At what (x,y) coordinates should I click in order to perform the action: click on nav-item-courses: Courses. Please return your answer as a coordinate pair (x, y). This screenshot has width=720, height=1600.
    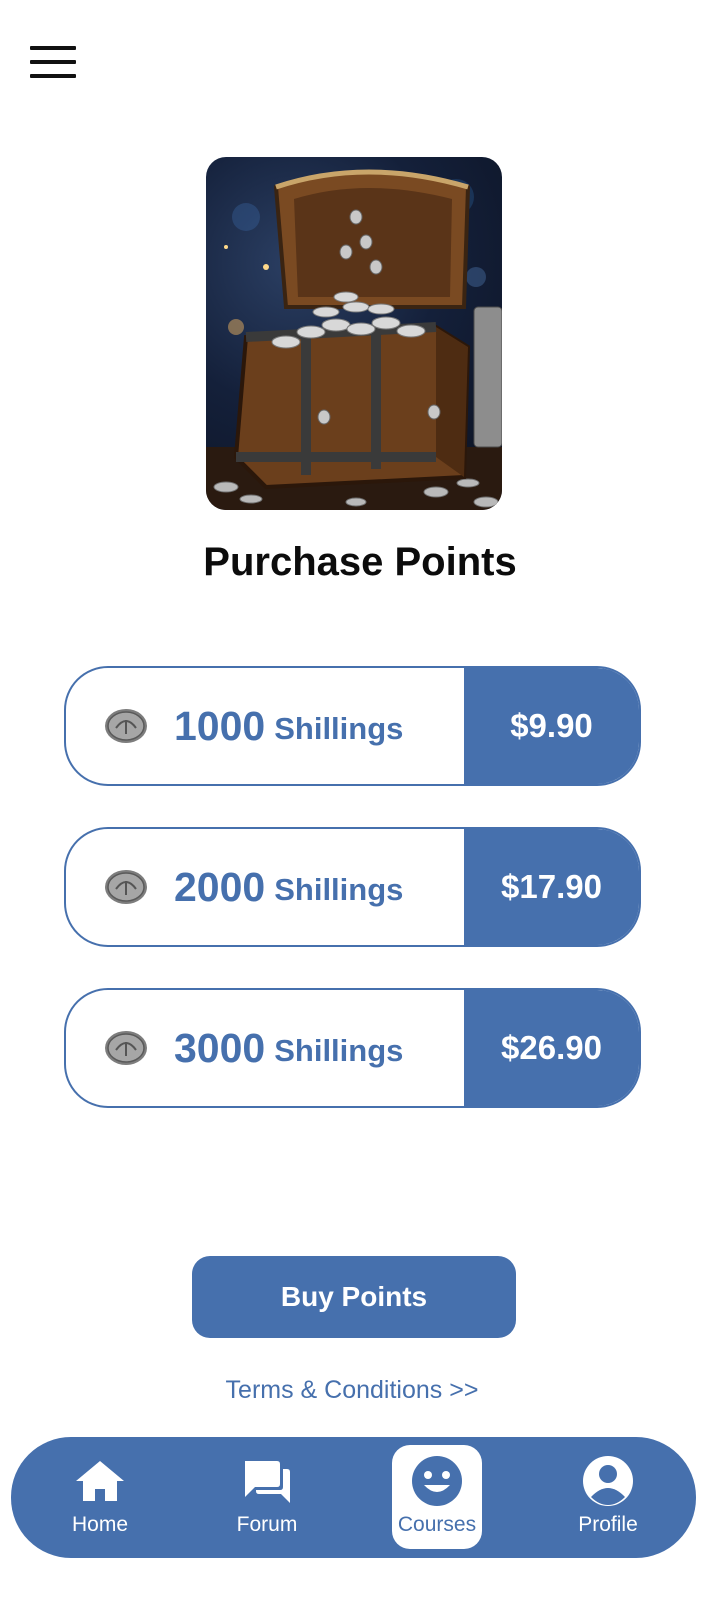
    Looking at the image, I should click on (437, 1497).